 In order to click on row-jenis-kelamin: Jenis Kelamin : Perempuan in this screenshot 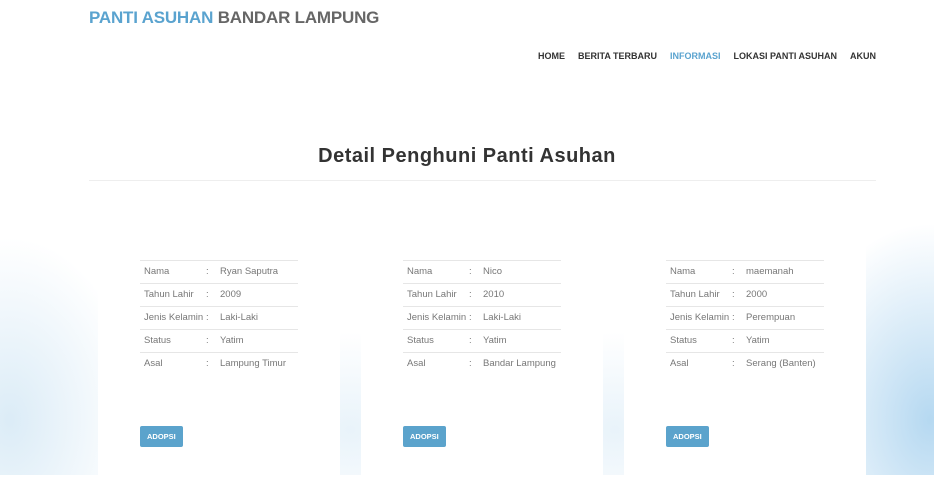, I will do `click(745, 317)`.